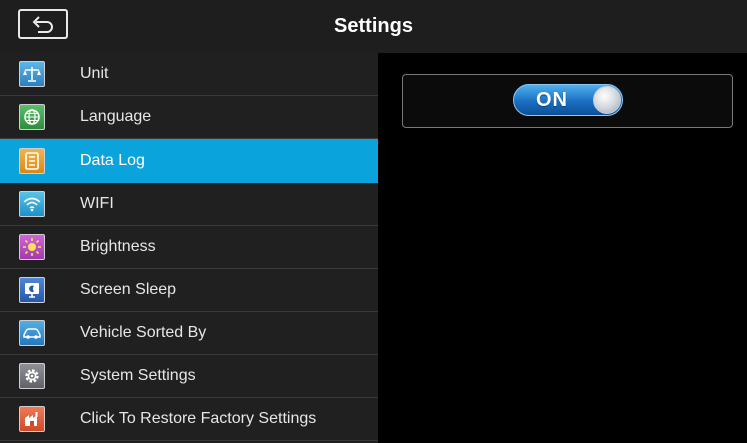 Image resolution: width=747 pixels, height=443 pixels. What do you see at coordinates (32, 419) in the screenshot?
I see `factory-reset-icon` at bounding box center [32, 419].